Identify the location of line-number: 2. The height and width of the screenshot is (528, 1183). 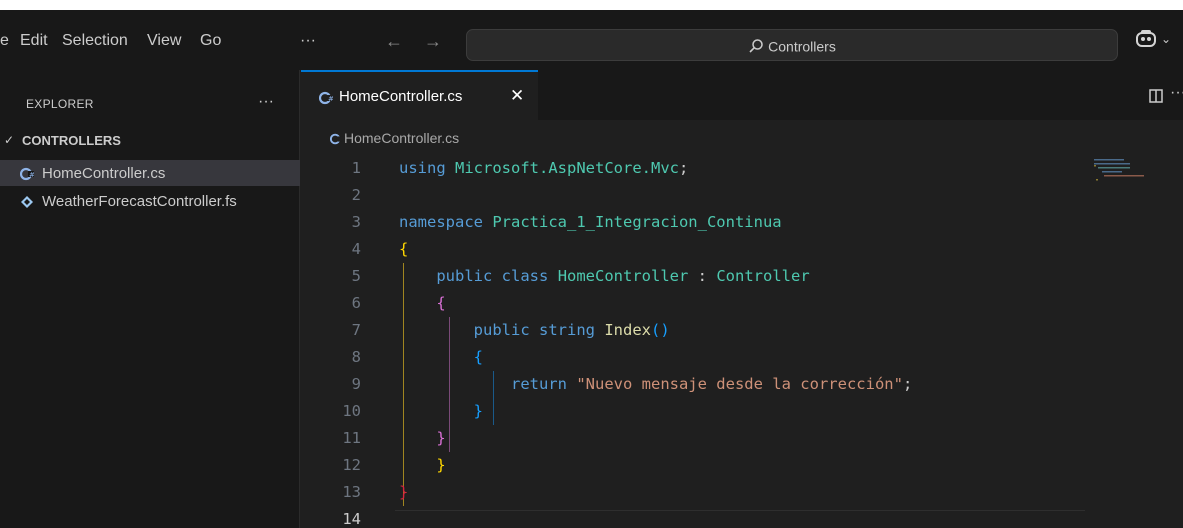
(356, 195).